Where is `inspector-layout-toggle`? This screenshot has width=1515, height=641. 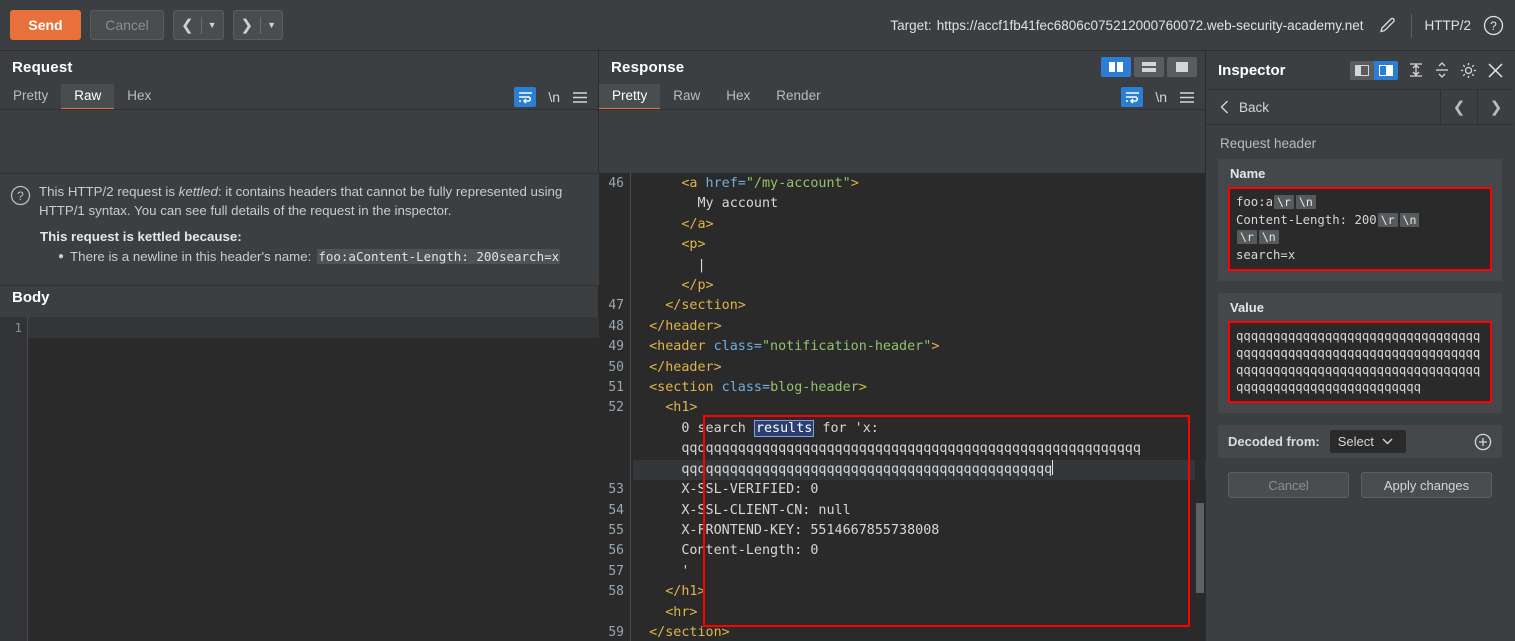 inspector-layout-toggle is located at coordinates (1374, 70).